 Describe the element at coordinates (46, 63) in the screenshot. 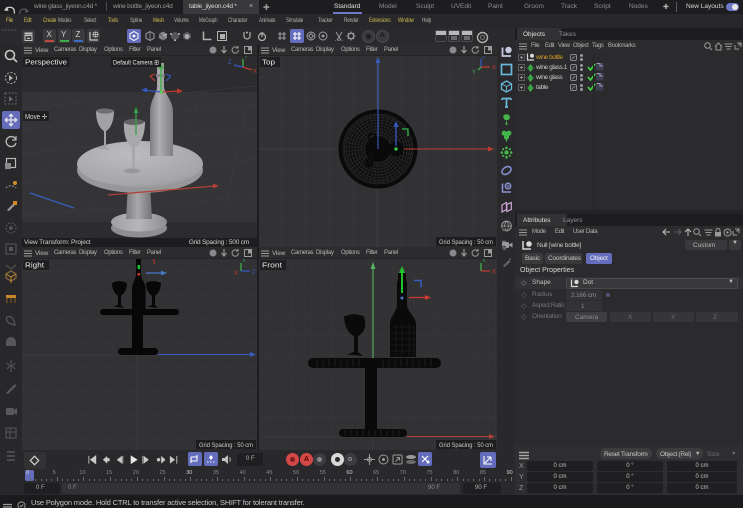

I see `svg-text: Perspective` at that location.